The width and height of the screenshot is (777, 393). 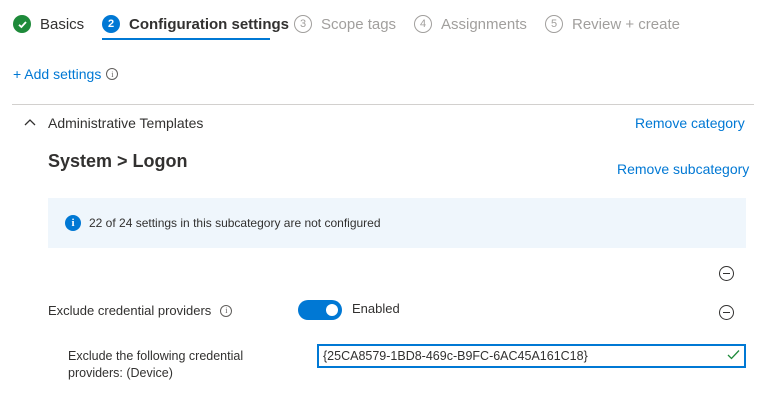 I want to click on enabled-toggle, so click(x=320, y=310).